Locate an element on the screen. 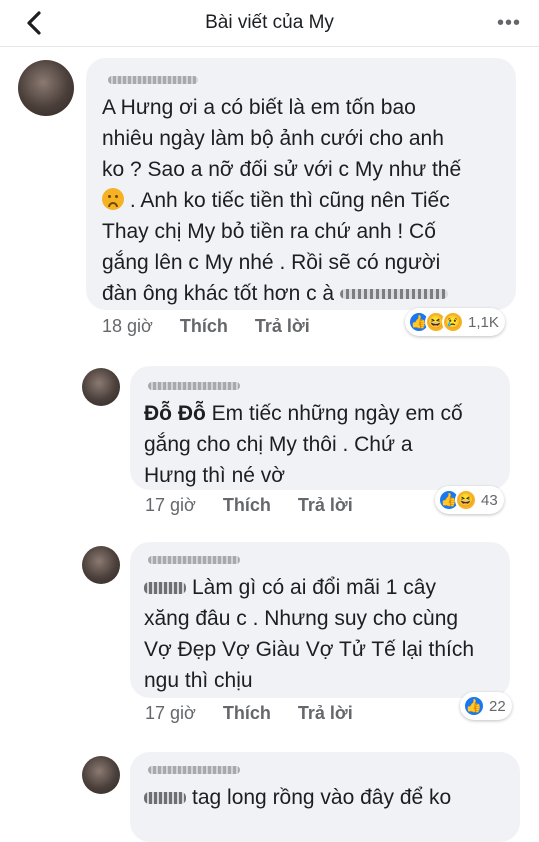 The width and height of the screenshot is (539, 842). comment-text: tag long rồng vào đây để ko is located at coordinates (329, 797).